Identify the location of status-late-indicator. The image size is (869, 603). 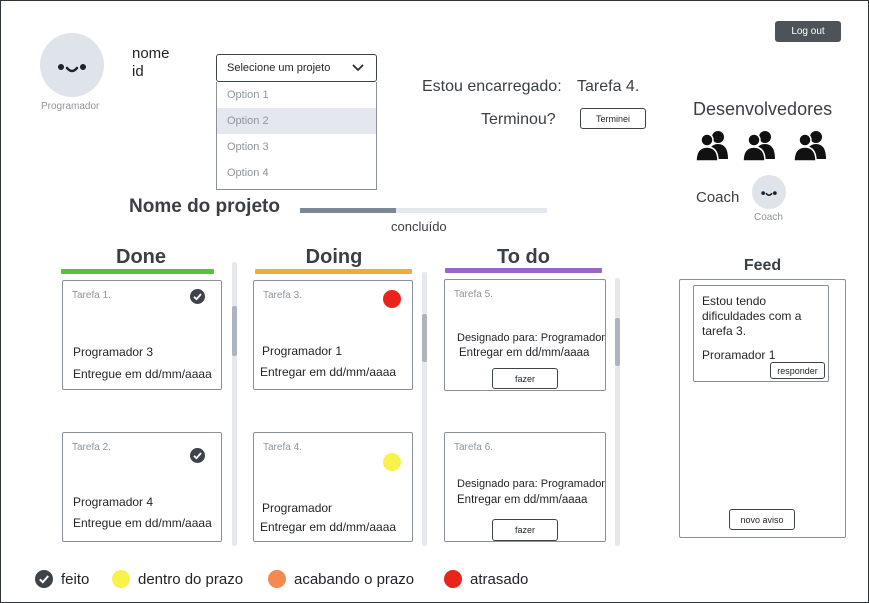
(392, 299).